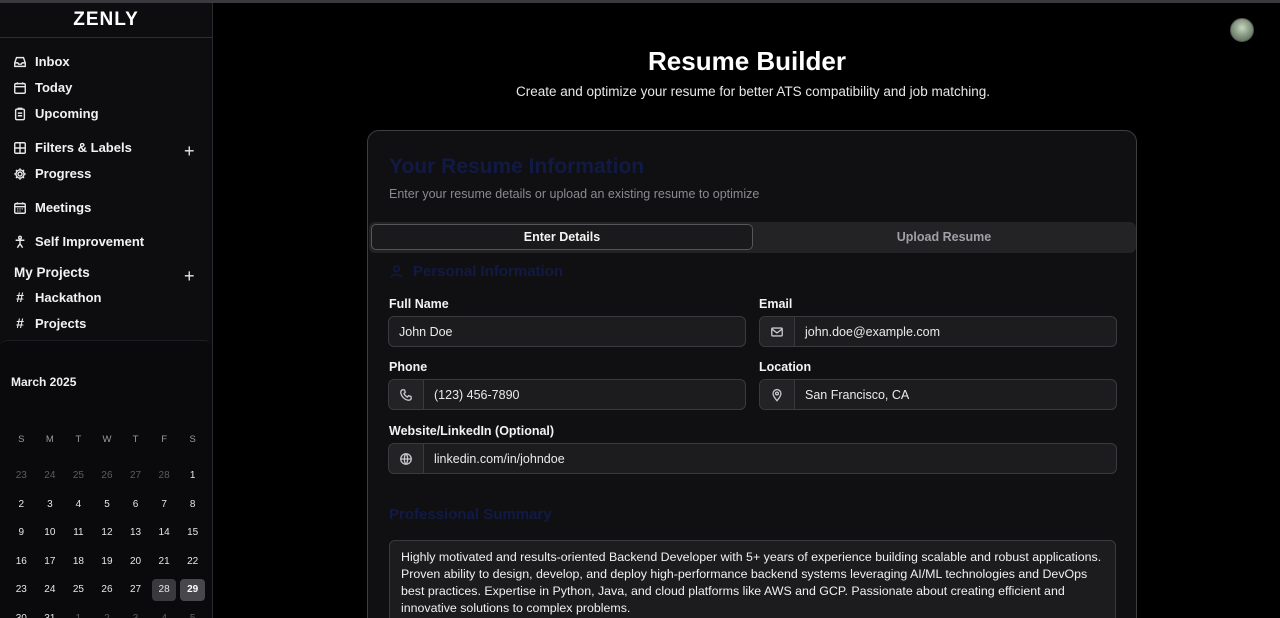 The image size is (1280, 618). What do you see at coordinates (52, 272) in the screenshot?
I see `my-projects-heading: My Projects` at bounding box center [52, 272].